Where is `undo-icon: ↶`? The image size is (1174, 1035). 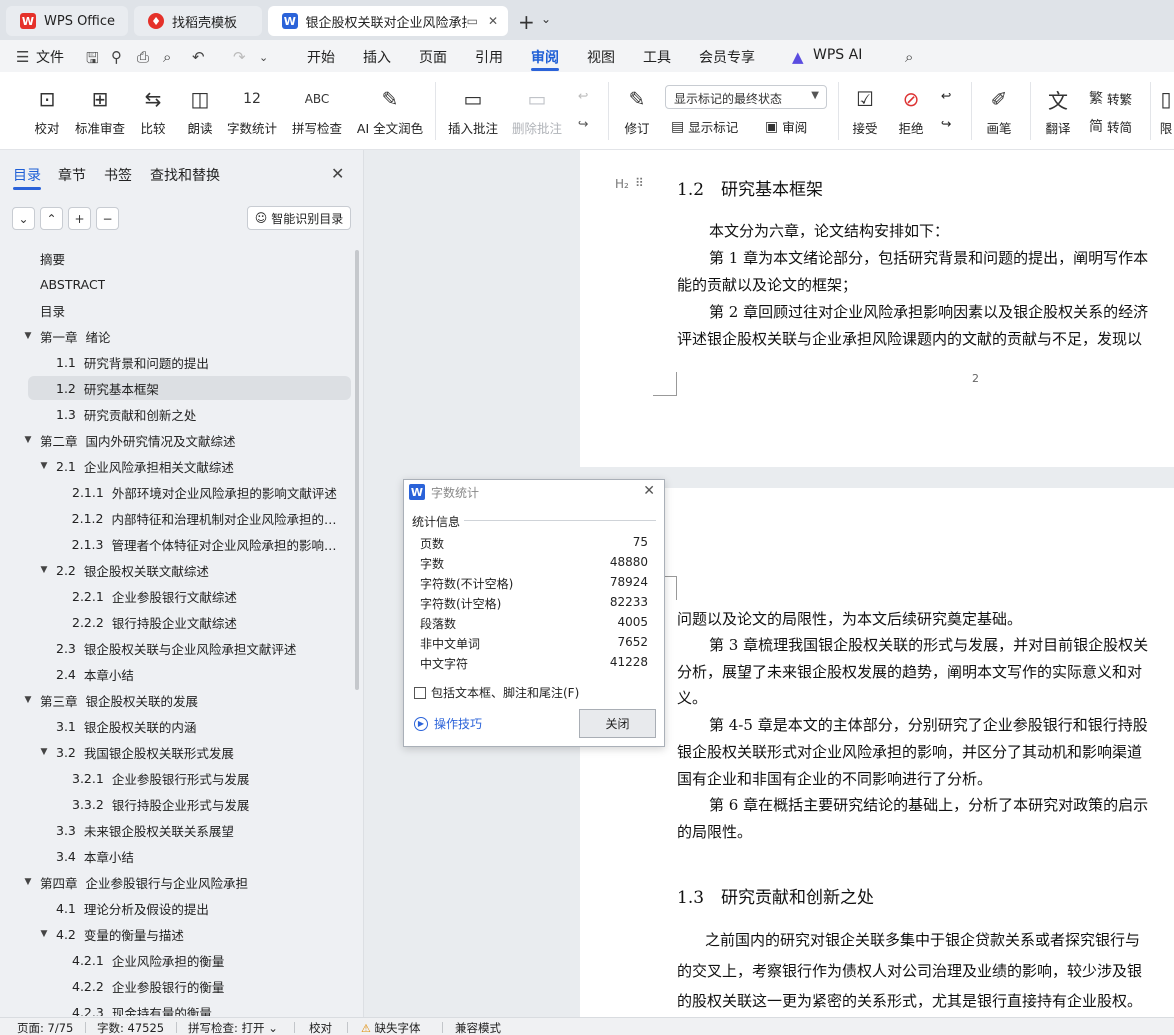 undo-icon: ↶ is located at coordinates (198, 57).